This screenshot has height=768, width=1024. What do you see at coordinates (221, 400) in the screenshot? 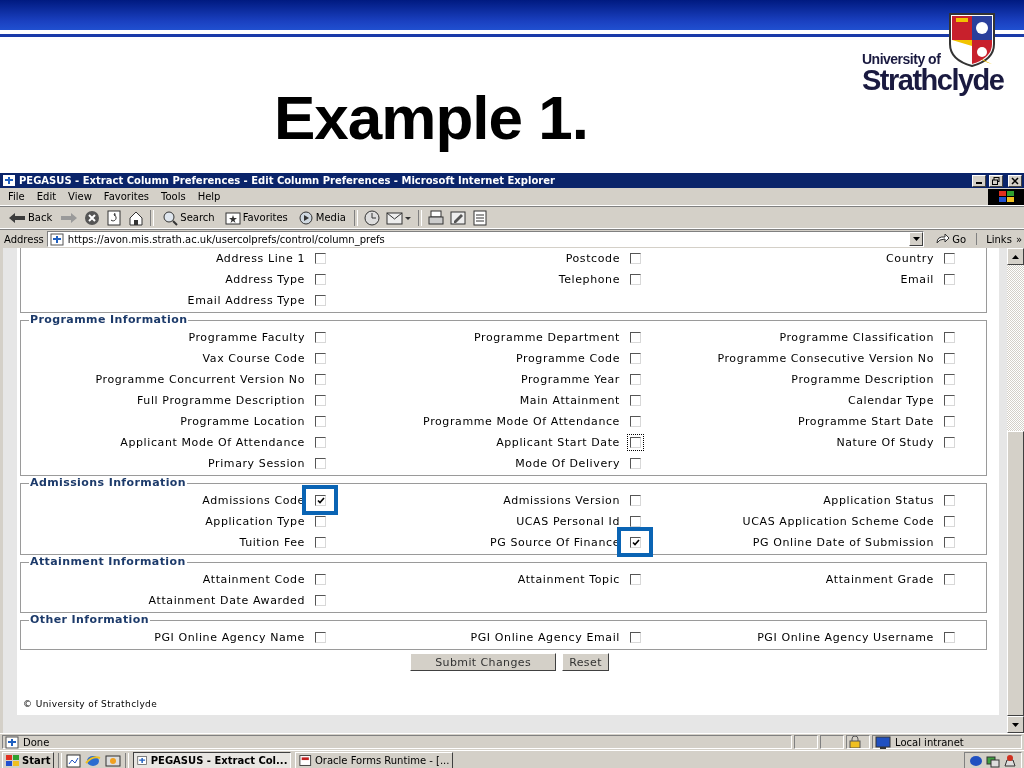
I see `field-label: Full Programme Description` at bounding box center [221, 400].